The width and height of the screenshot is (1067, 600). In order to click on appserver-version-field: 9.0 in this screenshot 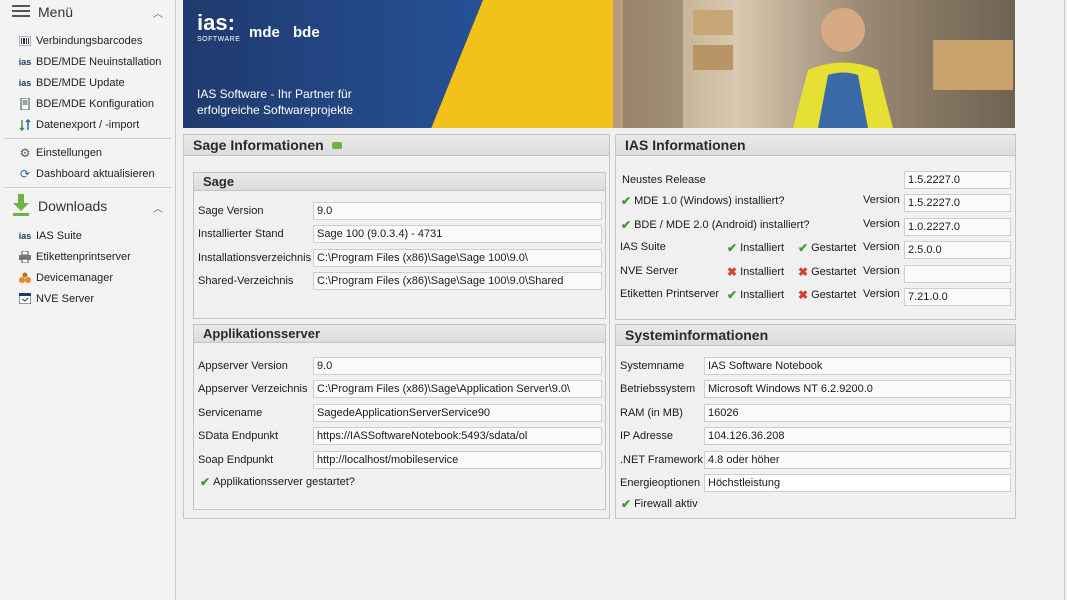, I will do `click(457, 366)`.